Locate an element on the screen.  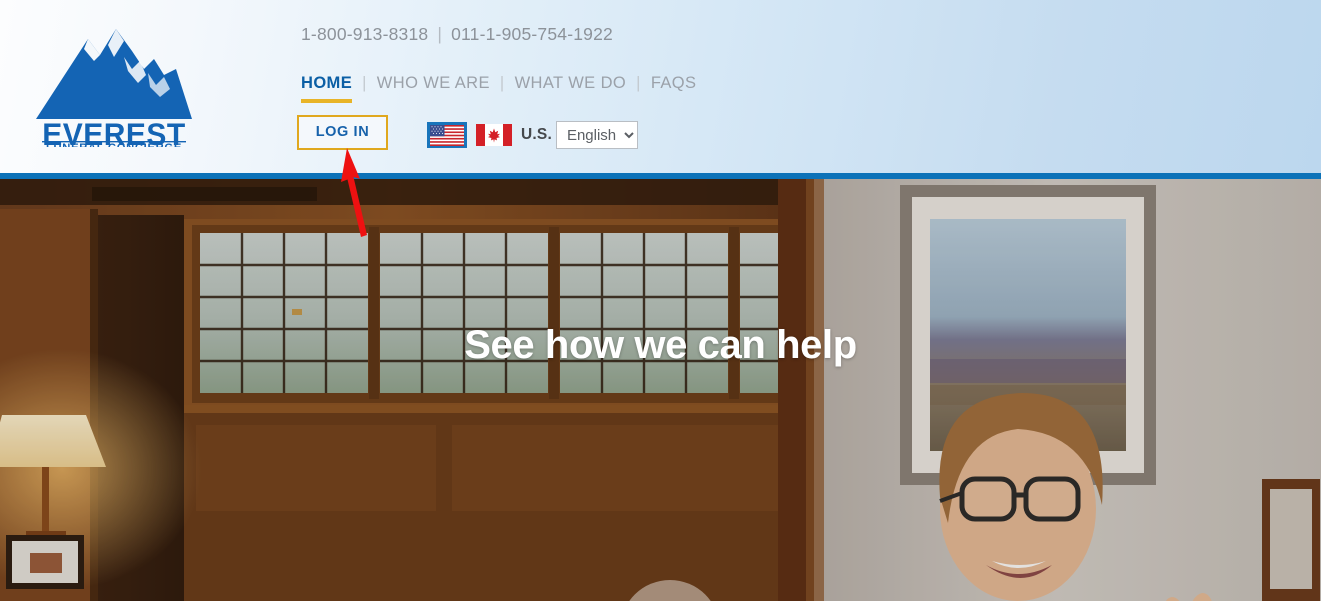
main-navigation: HOME | WHO WE ARE | WHAT WE DO | FAQS is located at coordinates (499, 88).